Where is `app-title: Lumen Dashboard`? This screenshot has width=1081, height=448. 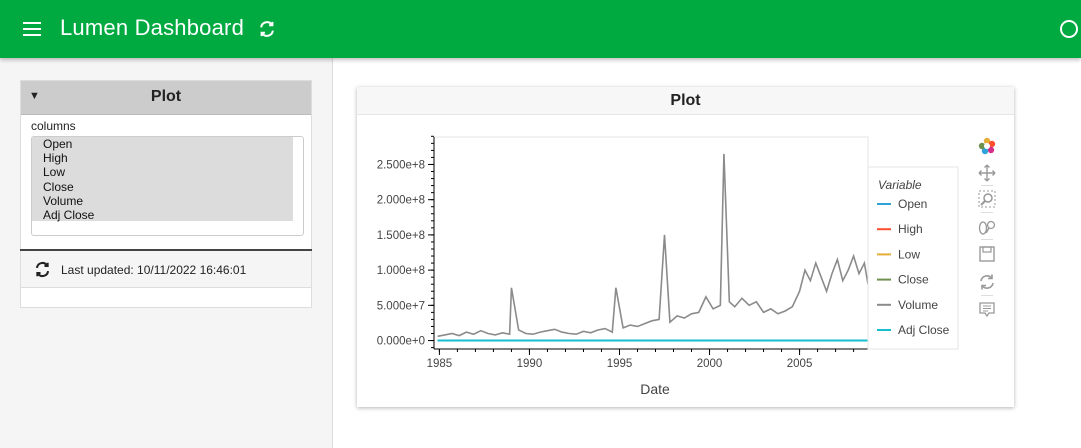
app-title: Lumen Dashboard is located at coordinates (152, 27).